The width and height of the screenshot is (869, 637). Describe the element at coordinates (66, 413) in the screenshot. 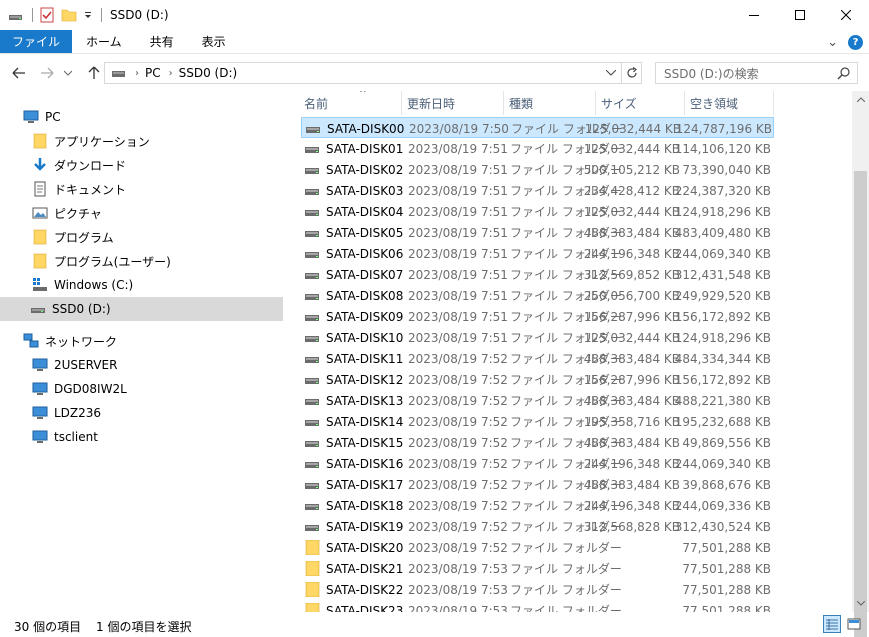

I see `nav-item-ldz236: LDZ236` at that location.